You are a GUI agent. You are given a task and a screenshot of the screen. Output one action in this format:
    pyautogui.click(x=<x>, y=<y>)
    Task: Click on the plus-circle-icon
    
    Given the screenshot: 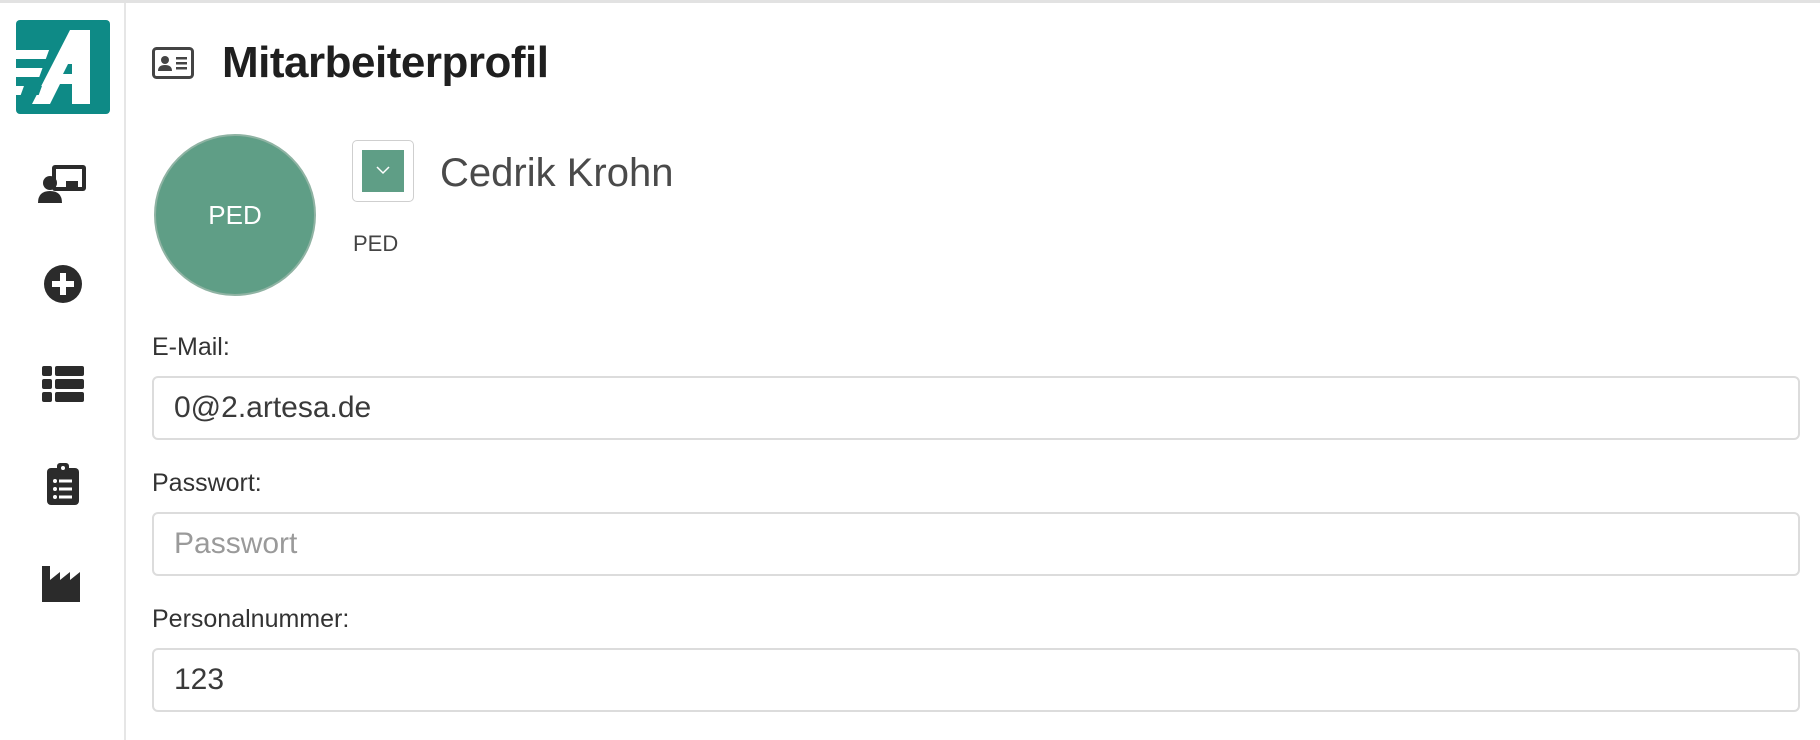 What is the action you would take?
    pyautogui.click(x=63, y=286)
    